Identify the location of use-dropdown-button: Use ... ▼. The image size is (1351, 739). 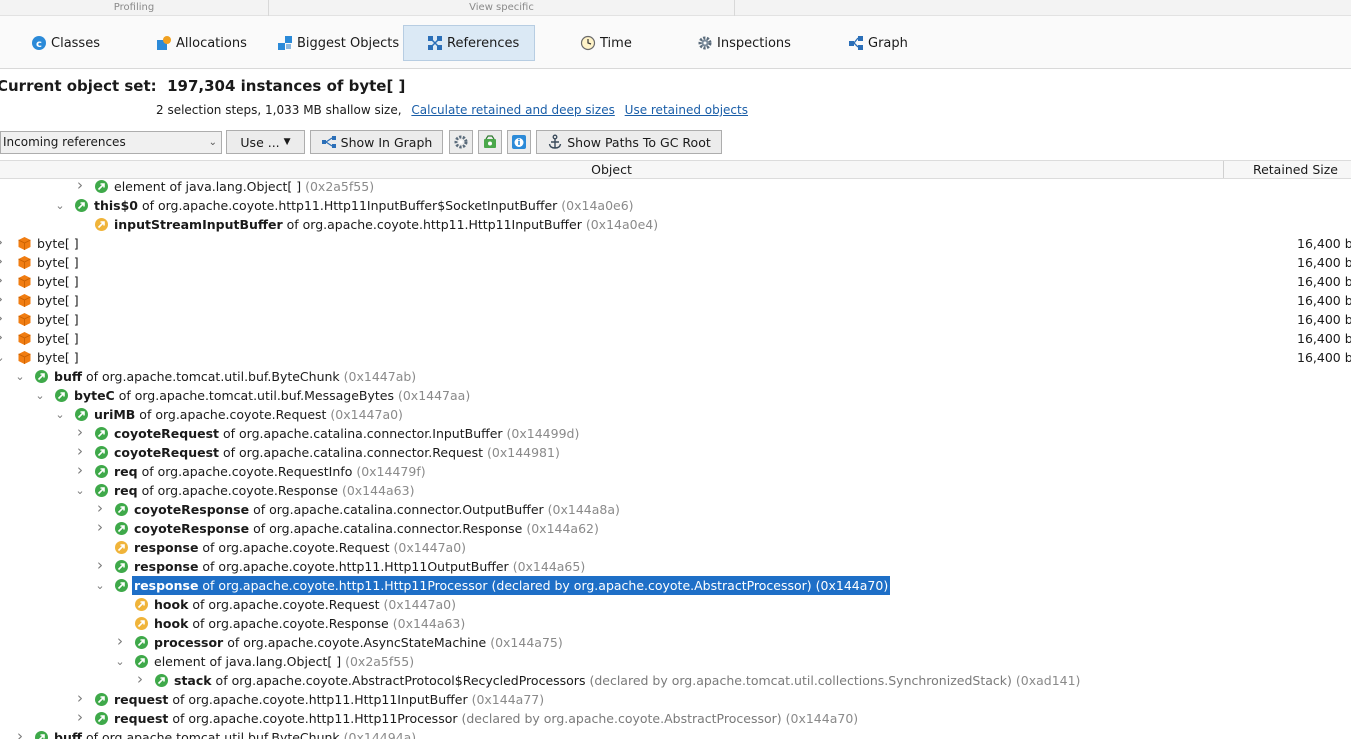
(265, 142).